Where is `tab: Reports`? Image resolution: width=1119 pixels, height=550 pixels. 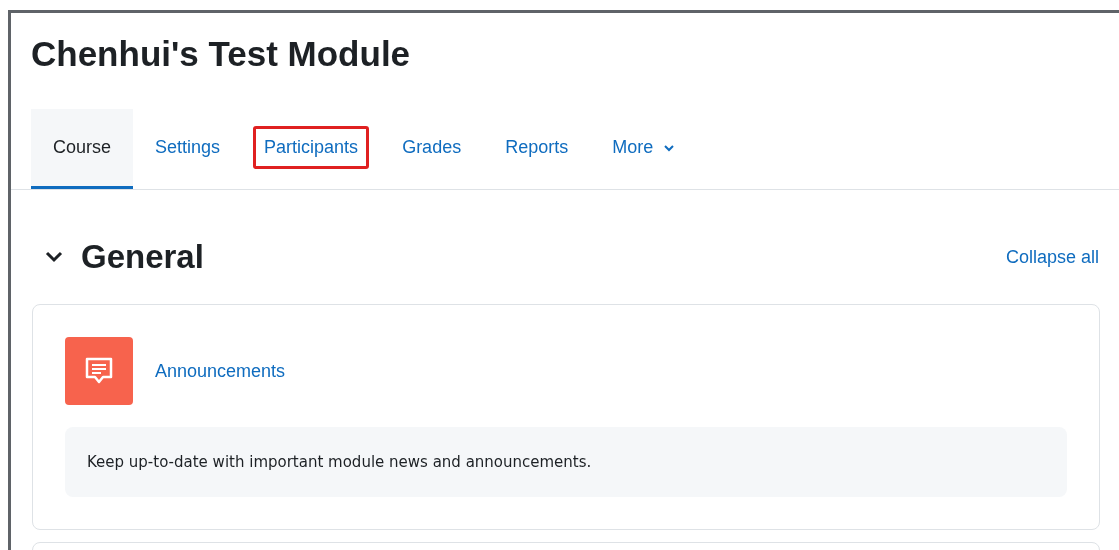 tab: Reports is located at coordinates (537, 149).